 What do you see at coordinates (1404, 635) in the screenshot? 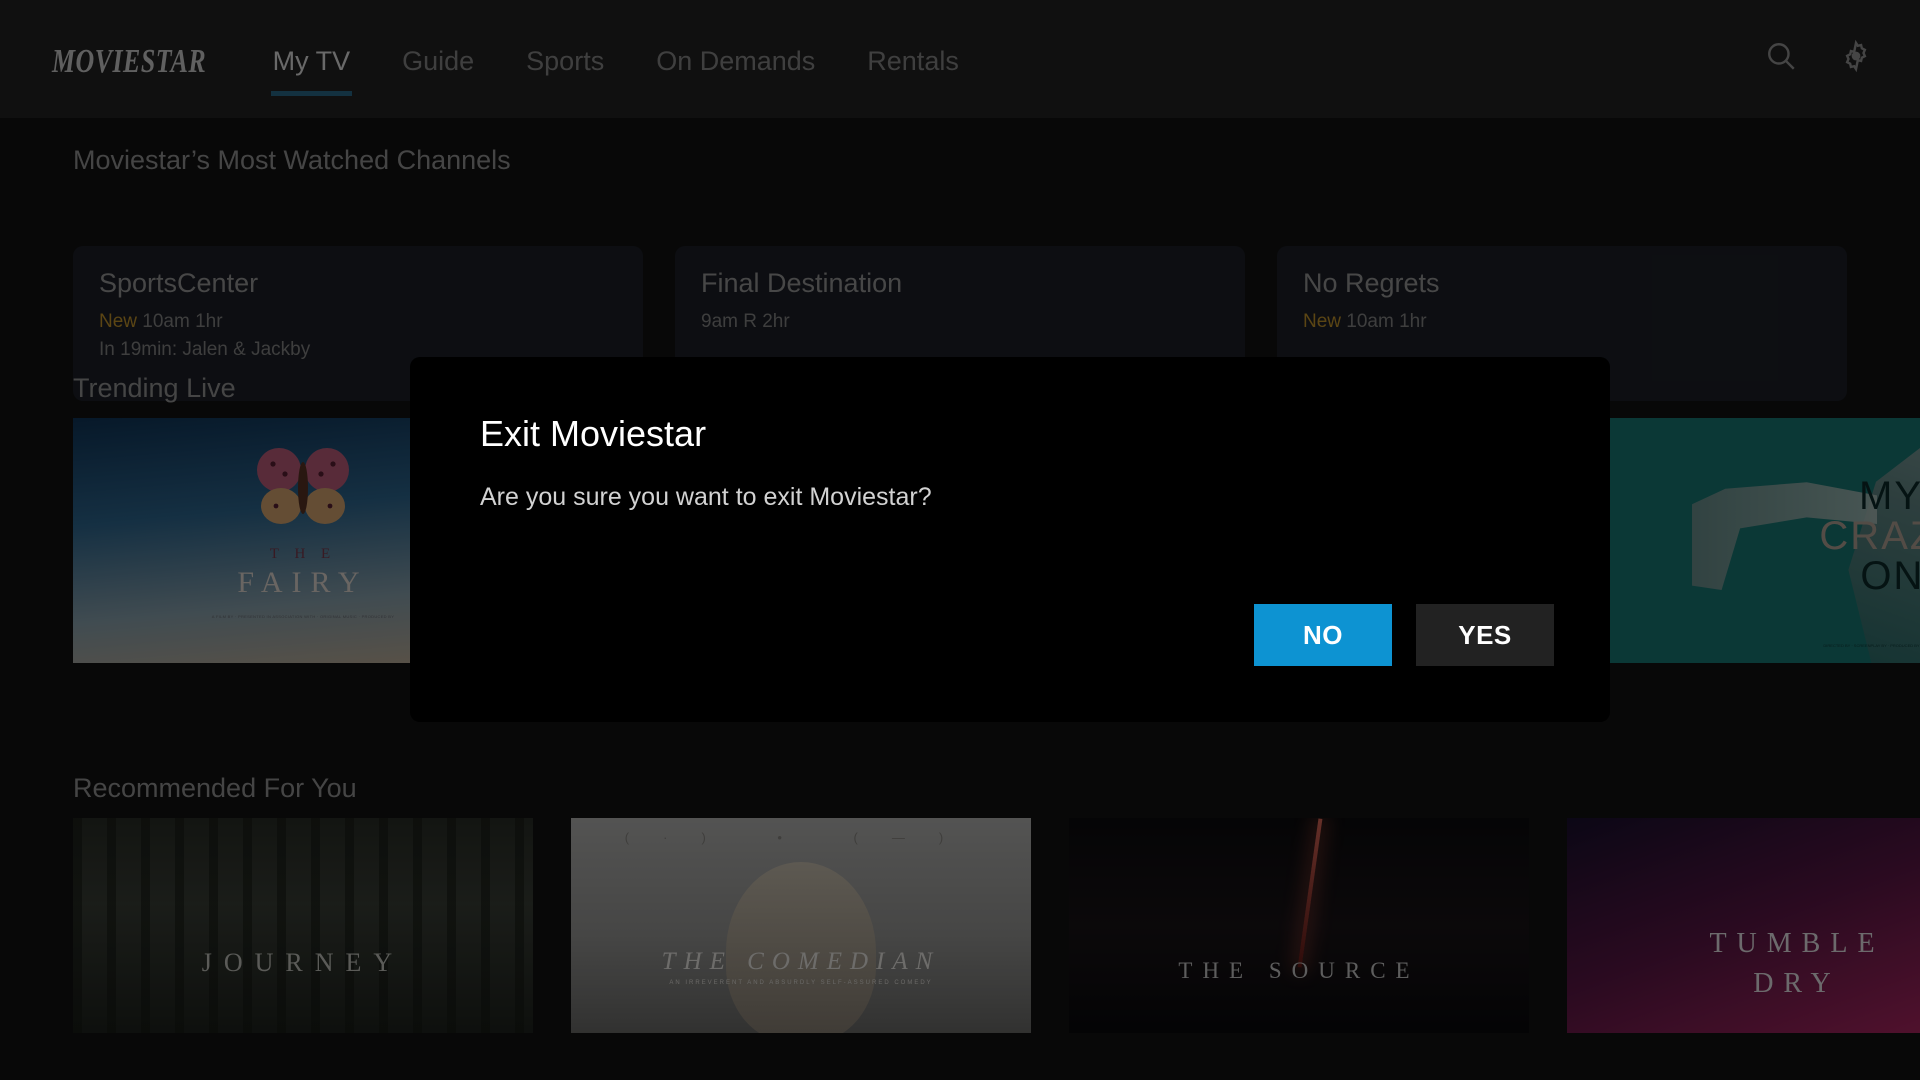
I see `dialog-actions: NO YES` at bounding box center [1404, 635].